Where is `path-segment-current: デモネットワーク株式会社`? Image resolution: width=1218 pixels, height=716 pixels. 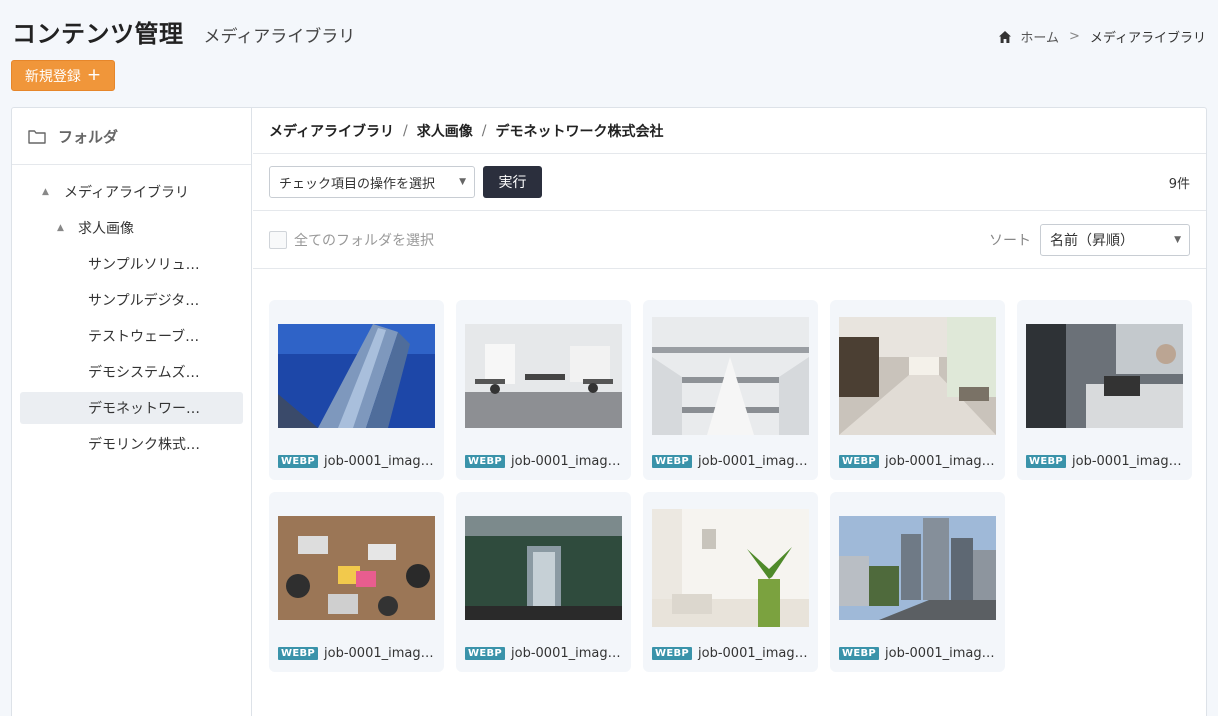 path-segment-current: デモネットワーク株式会社 is located at coordinates (579, 131).